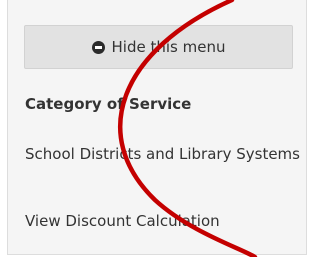  What do you see at coordinates (168, 47) in the screenshot?
I see `hide-menu-label: Hide this menu` at bounding box center [168, 47].